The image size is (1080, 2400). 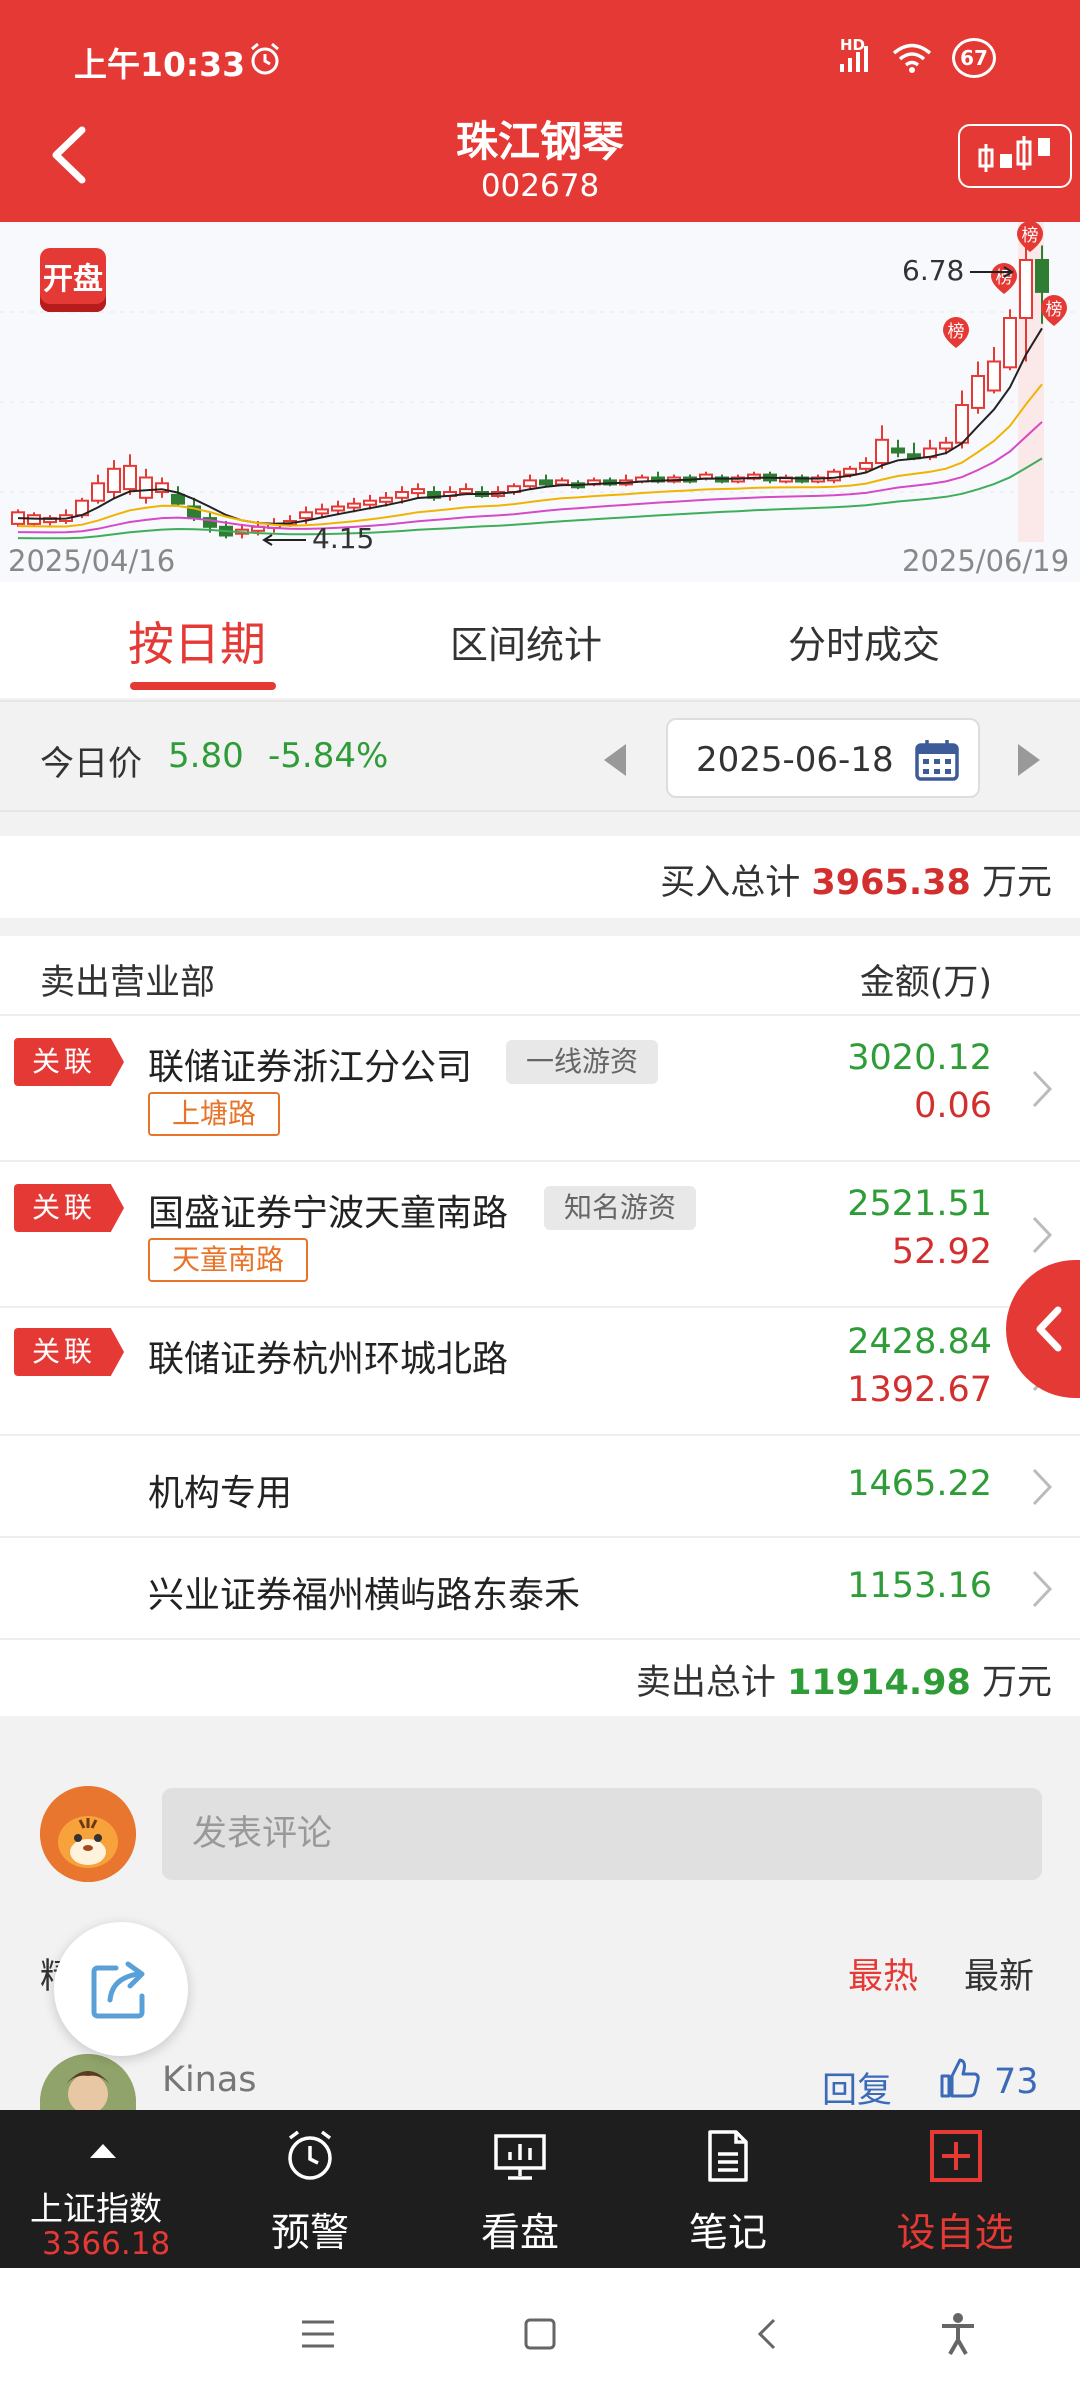 I want to click on sort-new-button: 最新, so click(x=999, y=1973).